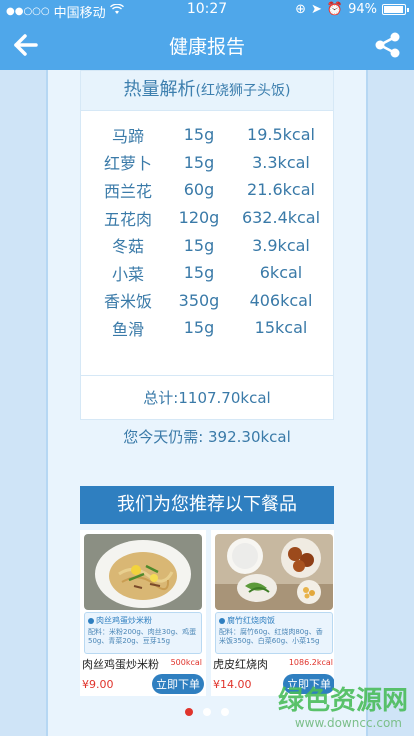 This screenshot has width=414, height=736. Describe the element at coordinates (281, 245) in the screenshot. I see `ingredient-kcal: 3.9kcal` at that location.